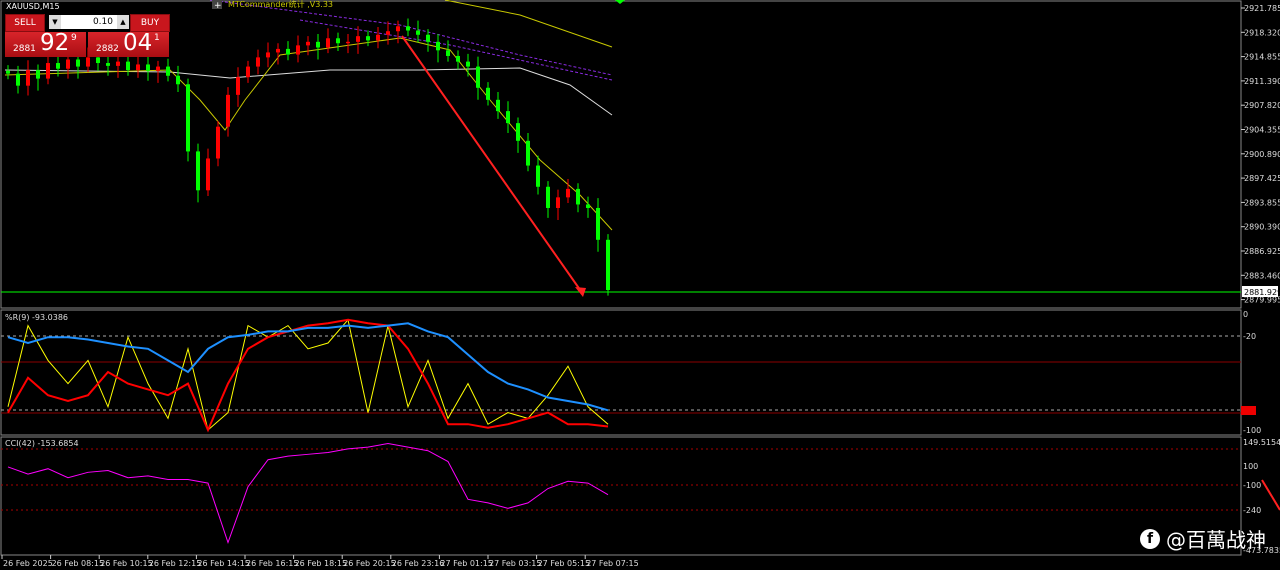 This screenshot has height=570, width=1280. I want to click on time-label: 26 Feb 08:15, so click(78, 563).